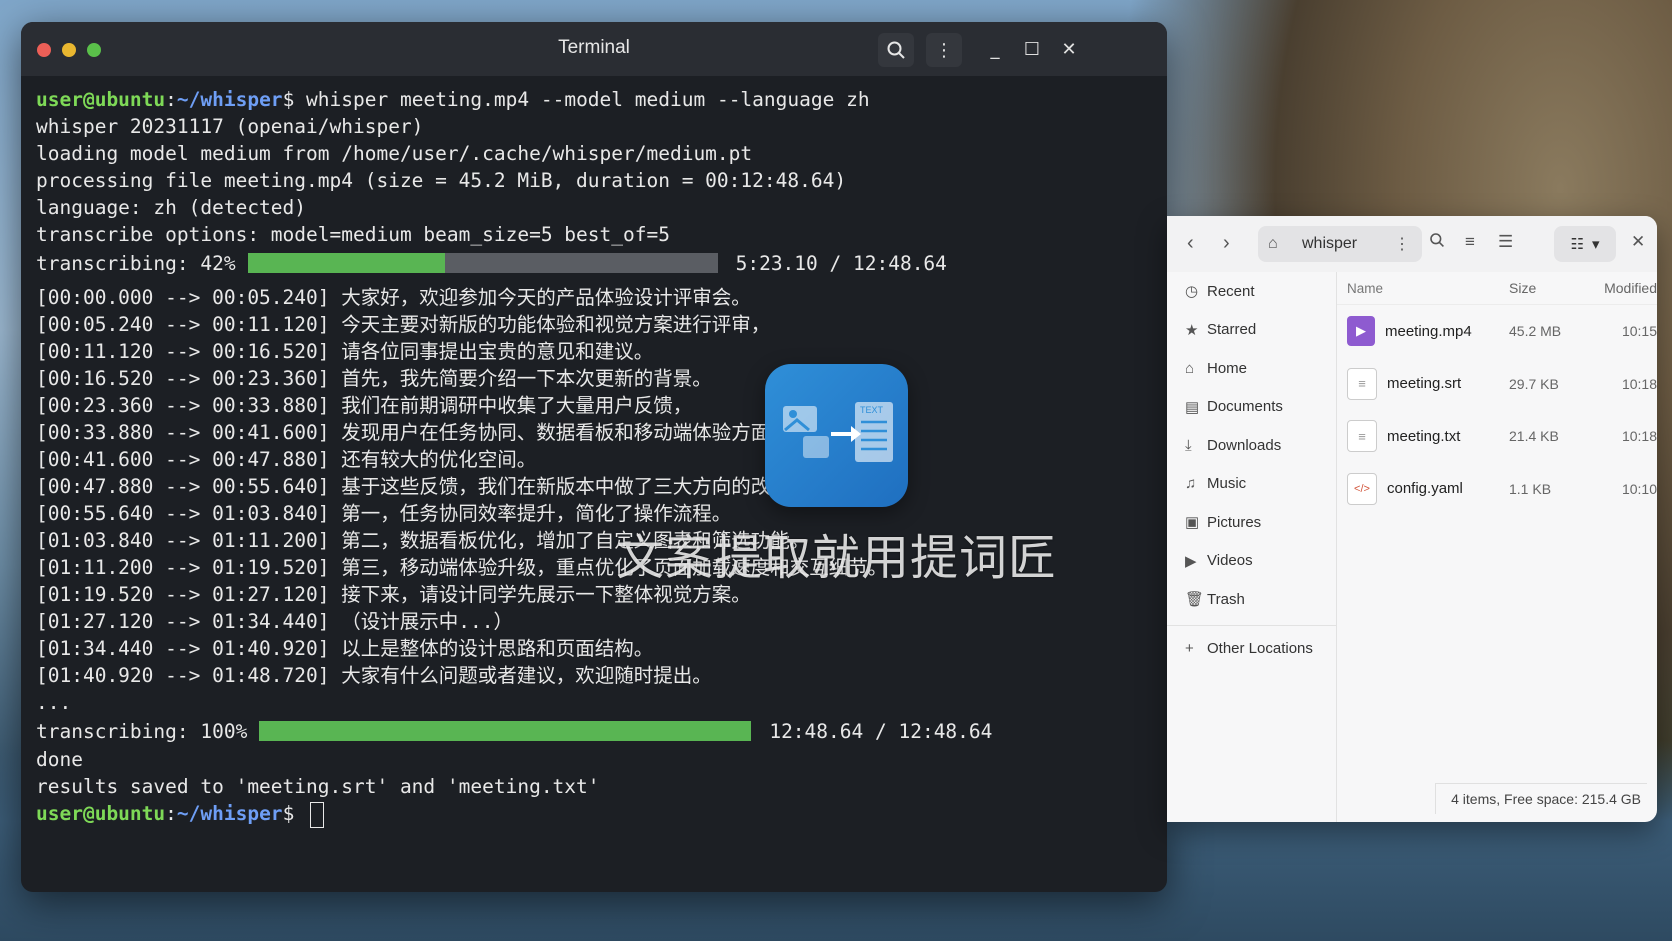 The height and width of the screenshot is (941, 1672). I want to click on back-button: ‹, so click(1190, 243).